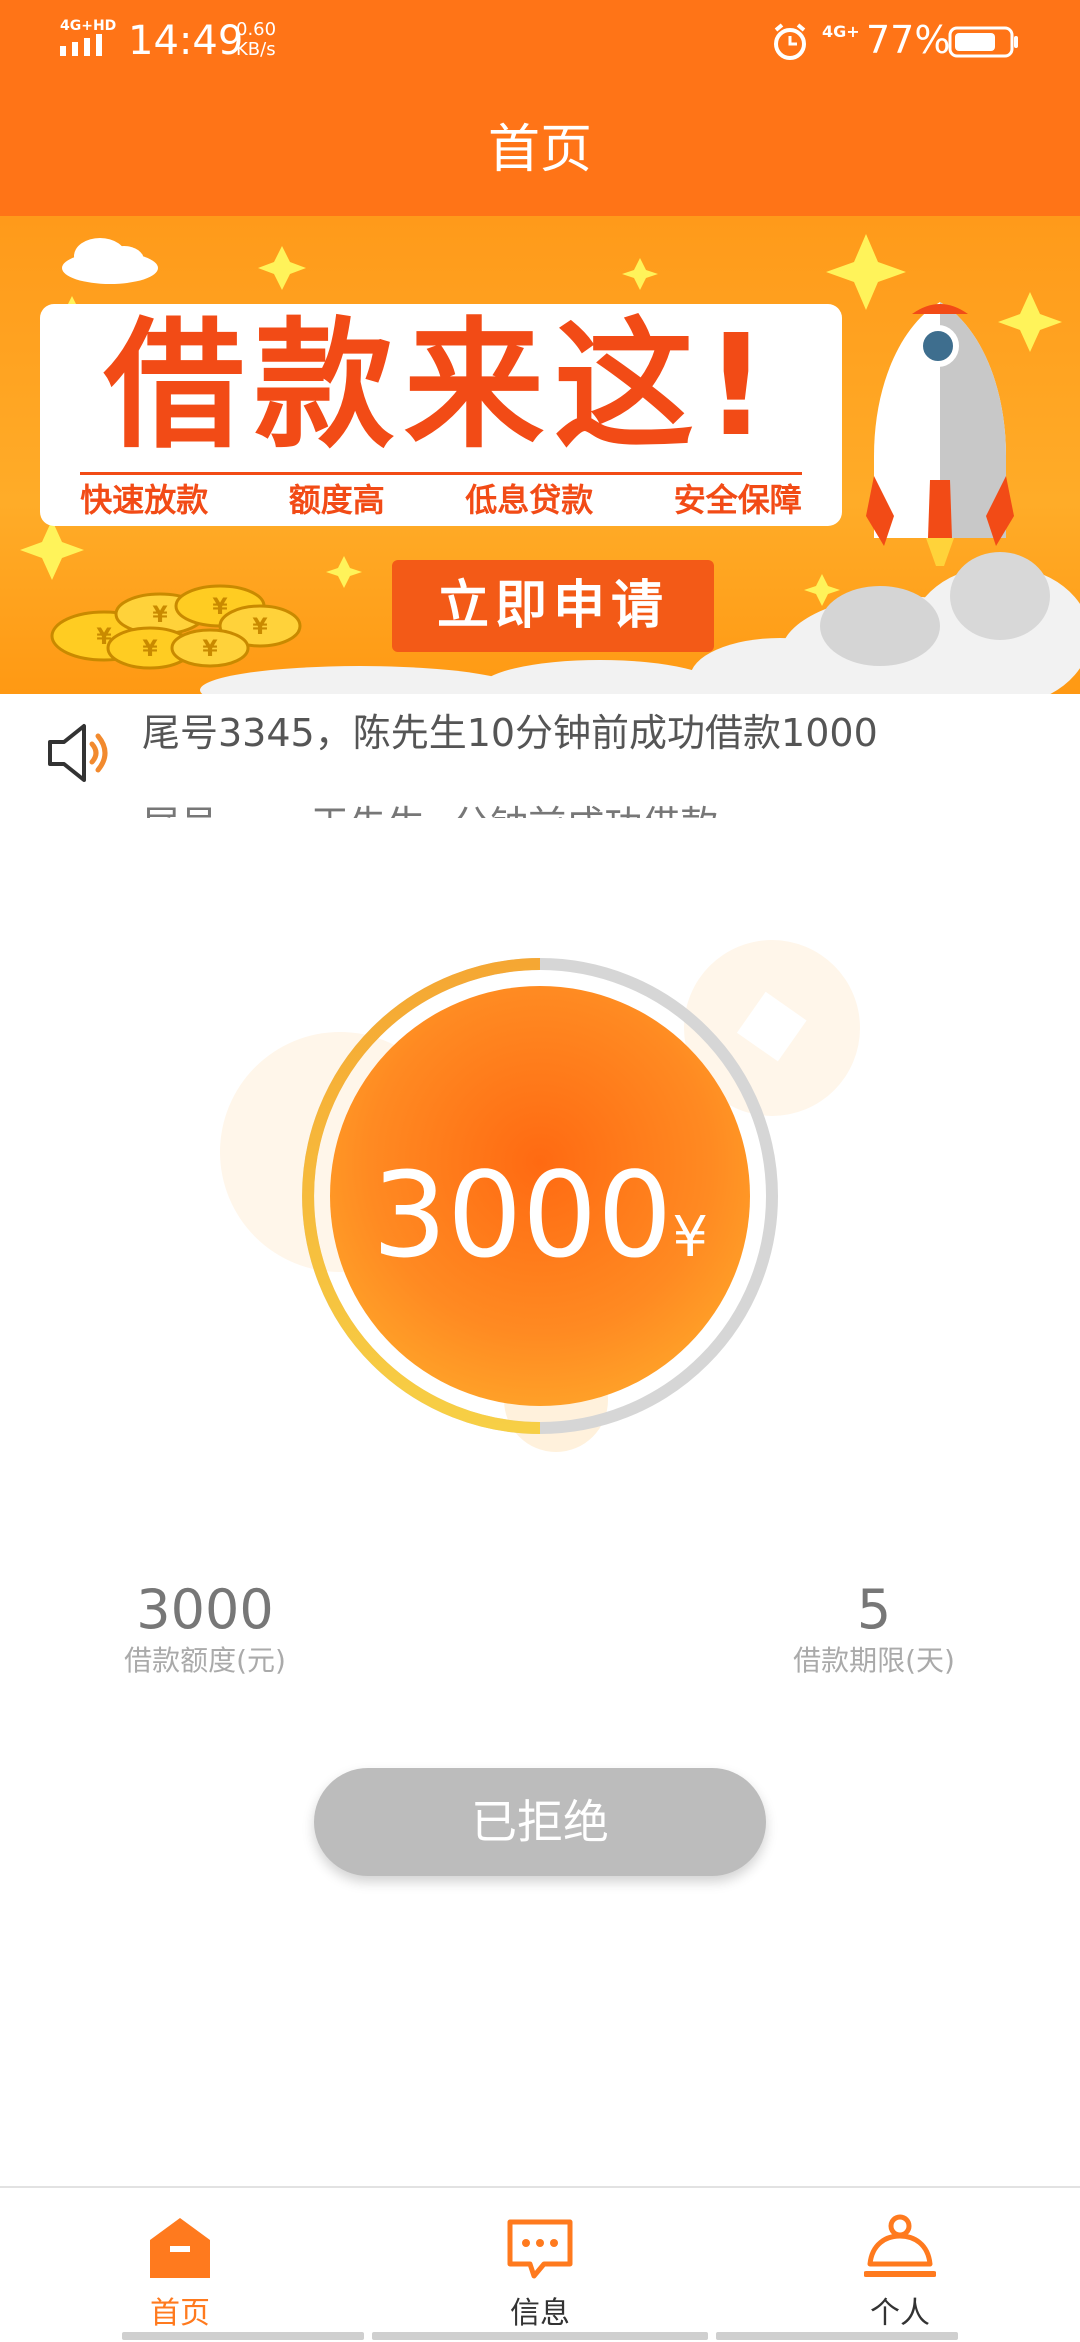 This screenshot has width=1080, height=2342. I want to click on notice-message: 尾号3345，陈先生10分钟前成功借款1000, so click(510, 733).